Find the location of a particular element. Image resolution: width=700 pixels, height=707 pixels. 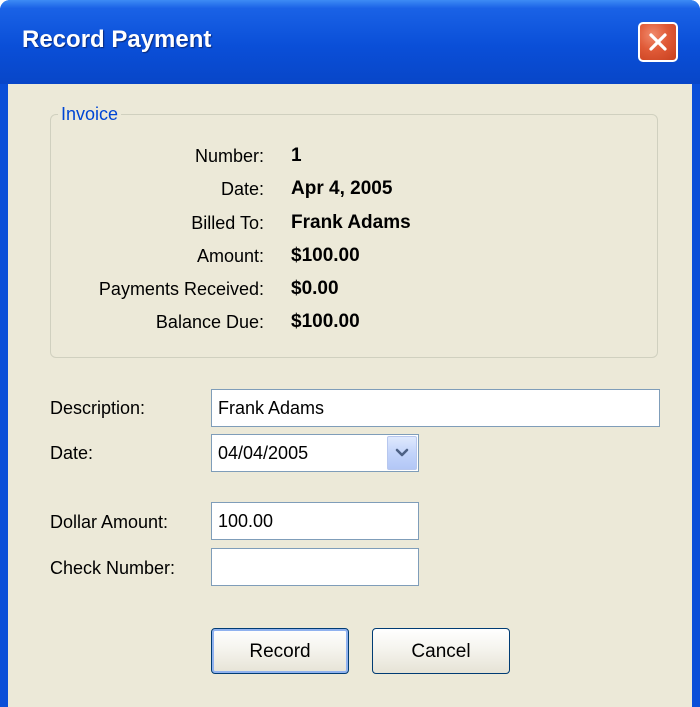

invoice-billed-to-label: Billed To: is located at coordinates (227, 223).